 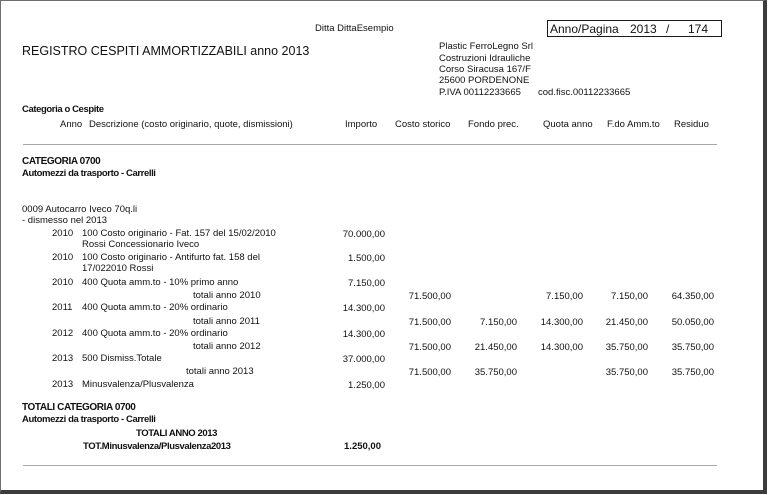 I want to click on col-fondo-prec: Fondo prec., so click(x=493, y=124).